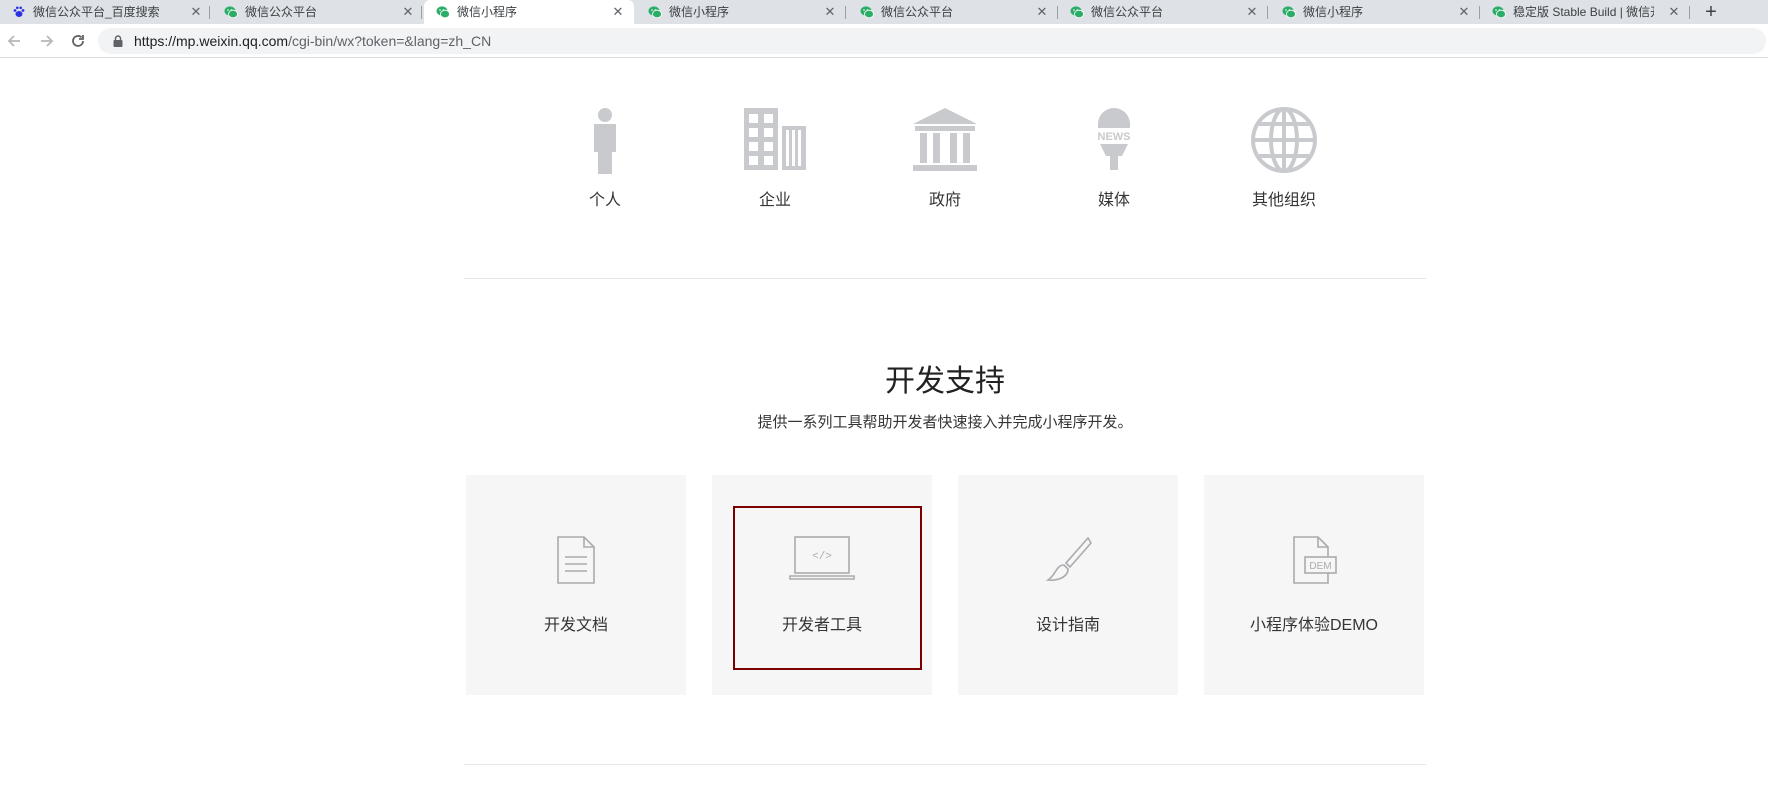 This screenshot has height=802, width=1768. What do you see at coordinates (211, 41) in the screenshot?
I see `url-host: https://mp.weixin.qq.com` at bounding box center [211, 41].